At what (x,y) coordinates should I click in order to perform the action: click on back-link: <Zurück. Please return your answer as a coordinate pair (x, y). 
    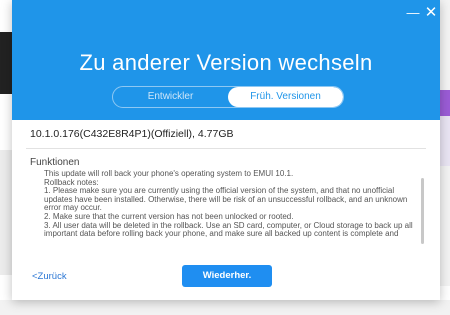
    Looking at the image, I should click on (49, 276).